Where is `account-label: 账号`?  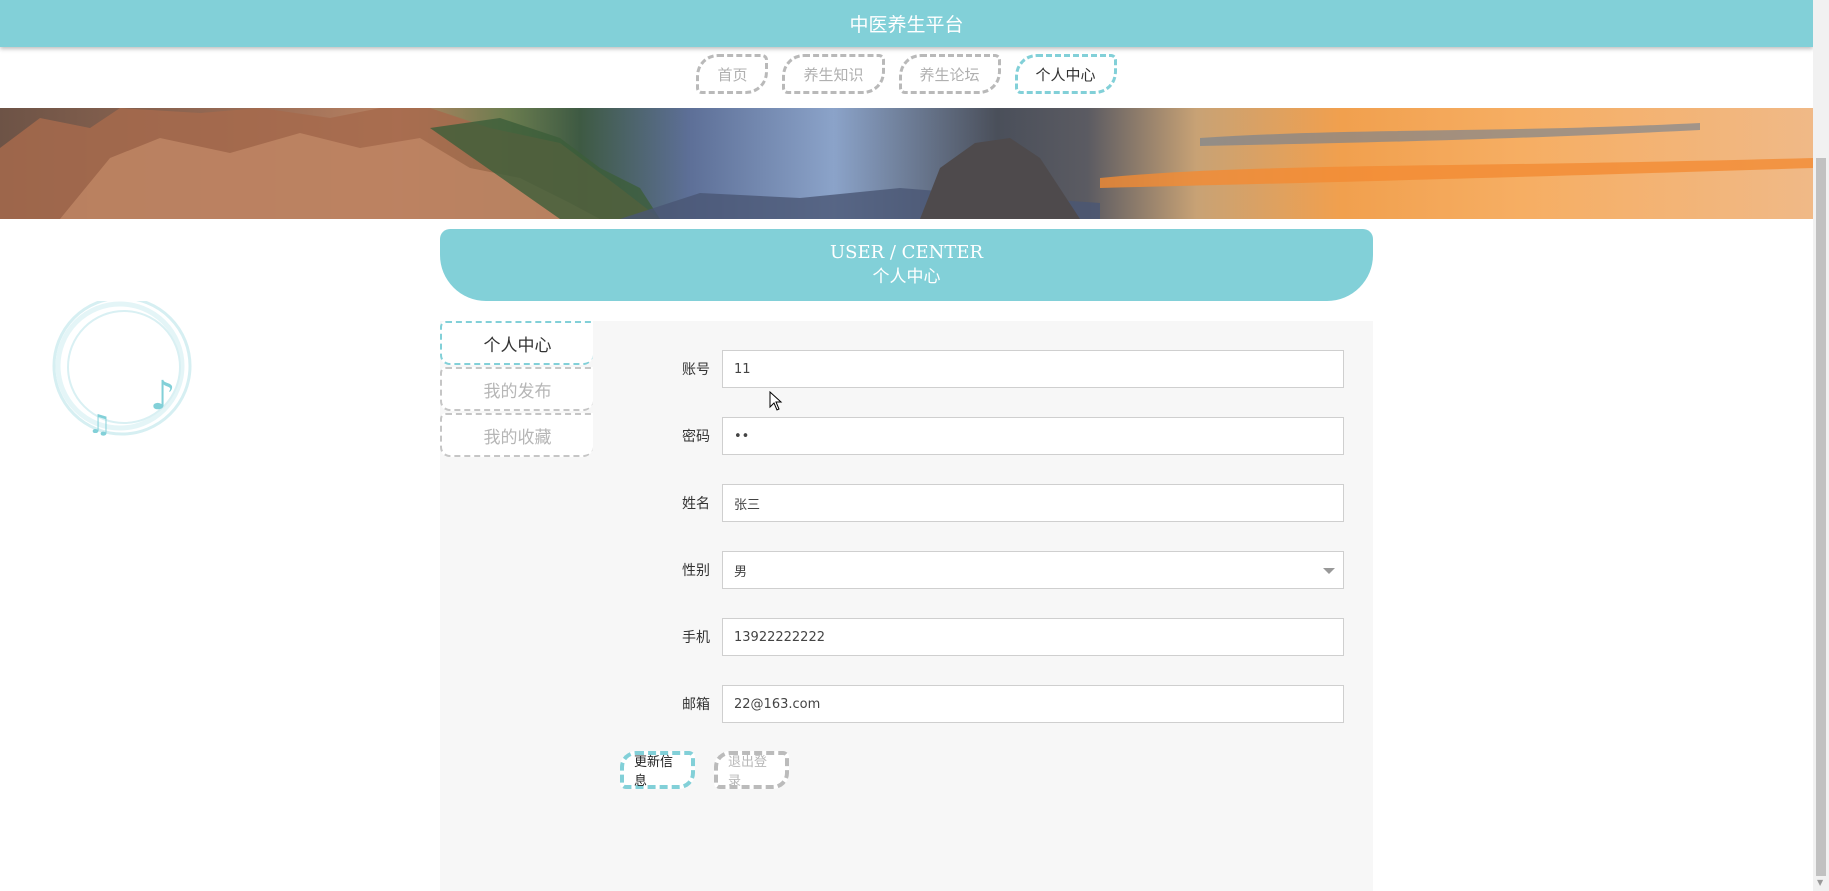
account-label: 账号 is located at coordinates (696, 370).